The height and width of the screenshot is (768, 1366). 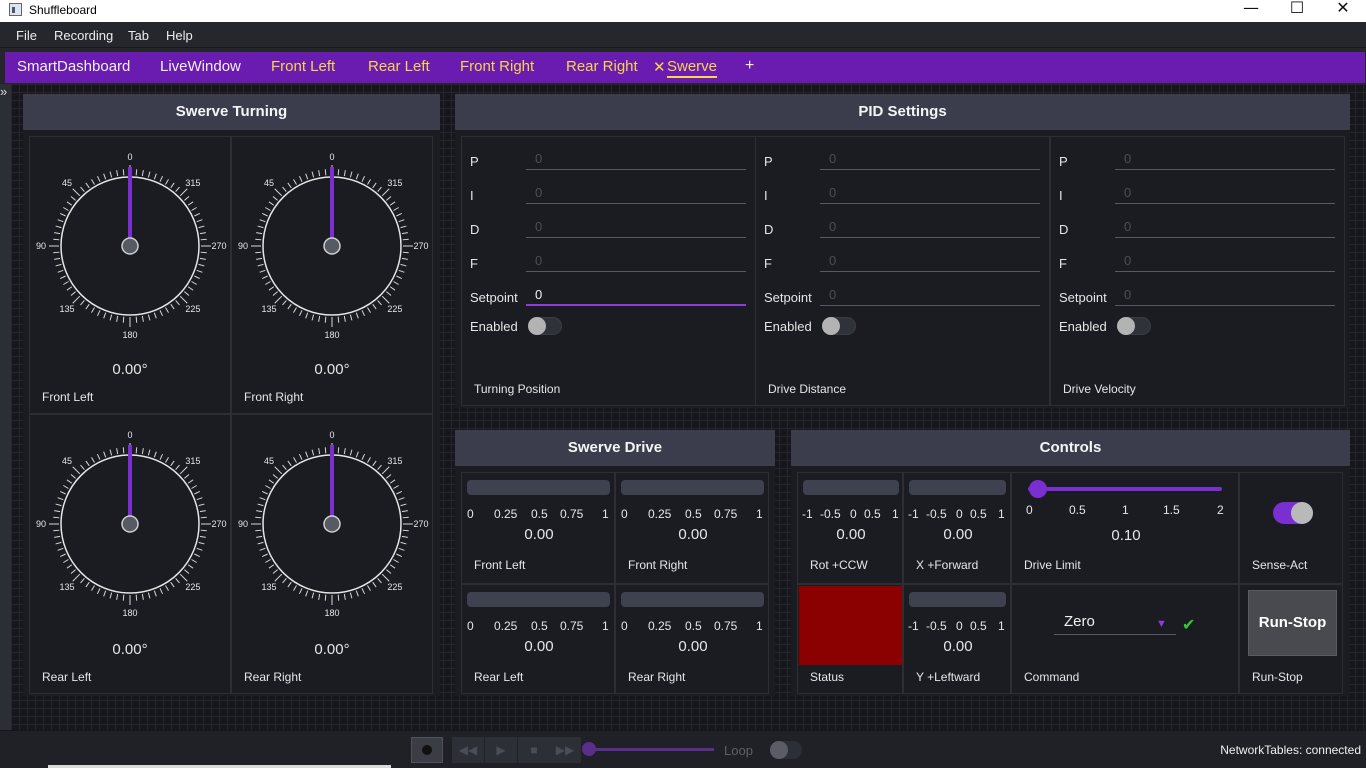 I want to click on maximize-button: ☐, so click(x=1297, y=11).